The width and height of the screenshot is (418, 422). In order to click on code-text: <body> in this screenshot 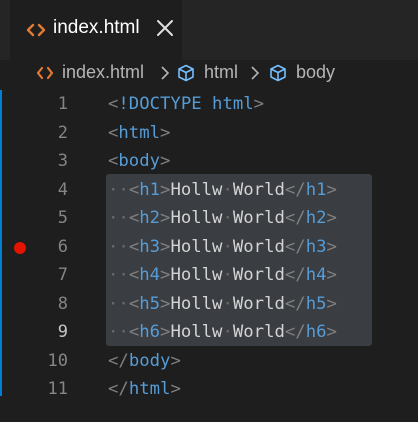, I will do `click(139, 161)`.